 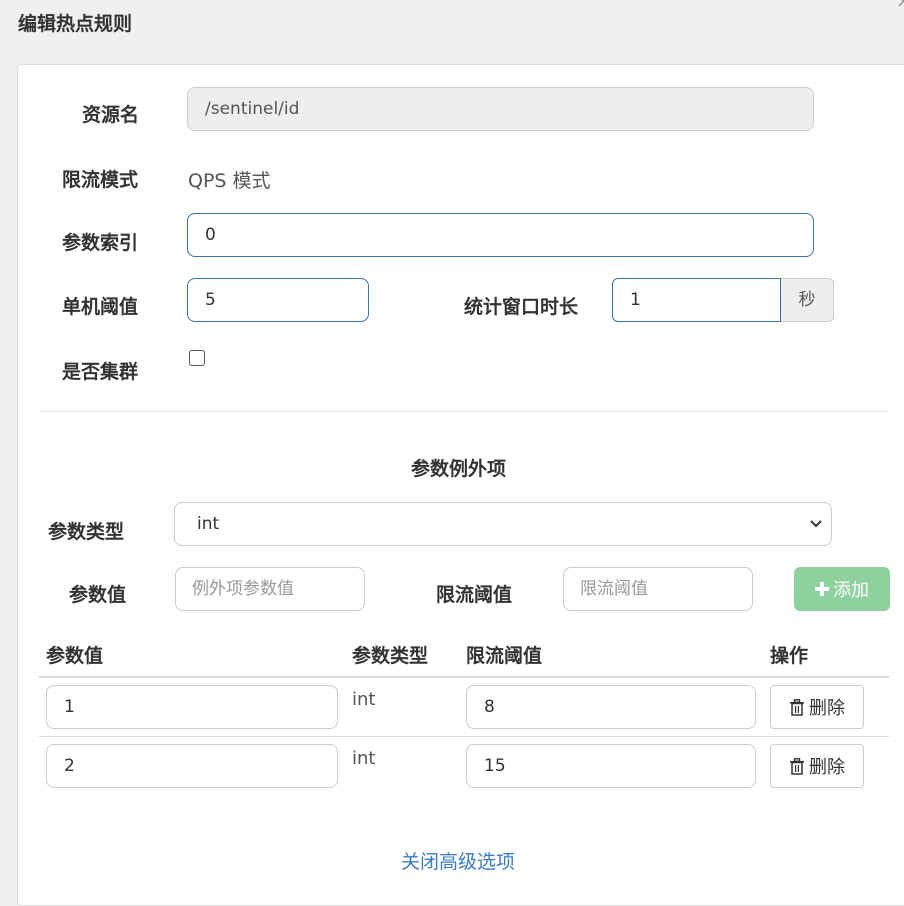 I want to click on param-value-label: 参数值, so click(x=98, y=595).